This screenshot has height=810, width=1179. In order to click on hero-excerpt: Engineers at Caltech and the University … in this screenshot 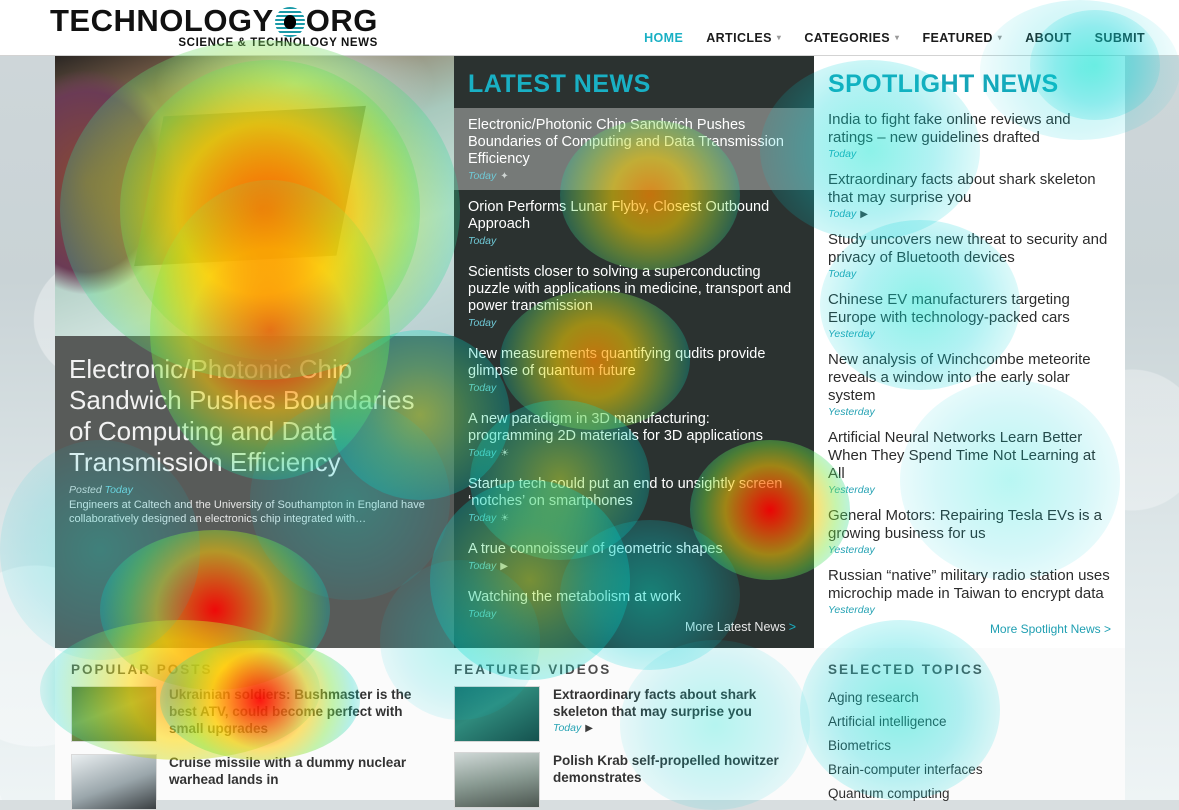, I will do `click(247, 512)`.